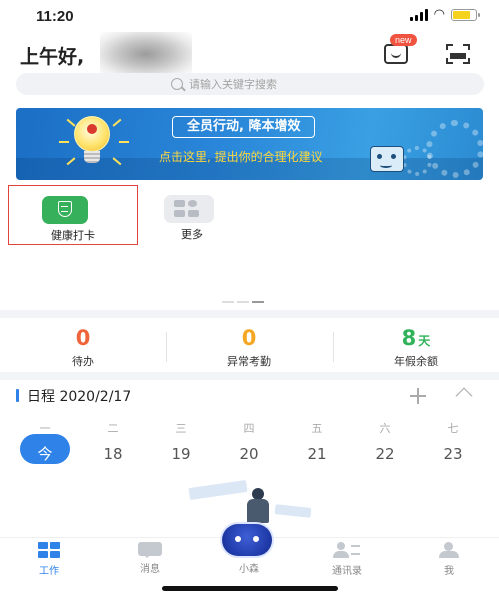 Image resolution: width=499 pixels, height=598 pixels. Describe the element at coordinates (244, 127) in the screenshot. I see `banner-title: 全员行动, 降本增效` at that location.